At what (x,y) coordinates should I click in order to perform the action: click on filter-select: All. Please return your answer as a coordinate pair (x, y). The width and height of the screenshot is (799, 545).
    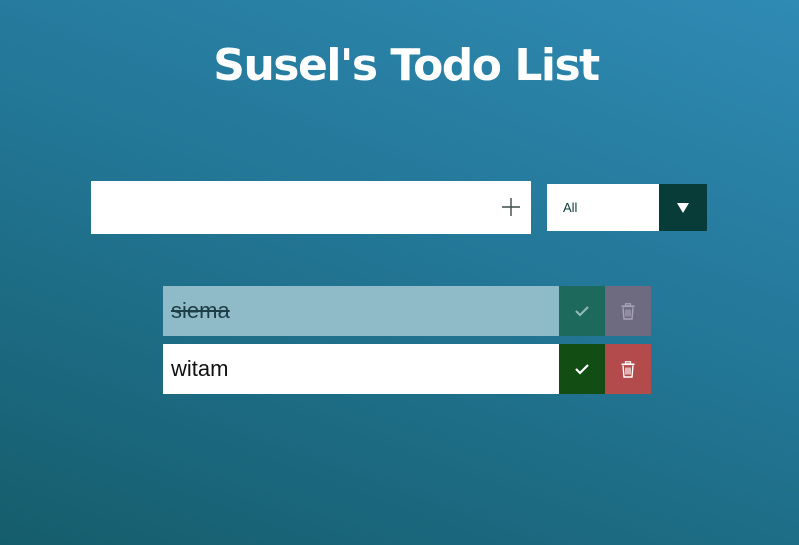
    Looking at the image, I should click on (627, 207).